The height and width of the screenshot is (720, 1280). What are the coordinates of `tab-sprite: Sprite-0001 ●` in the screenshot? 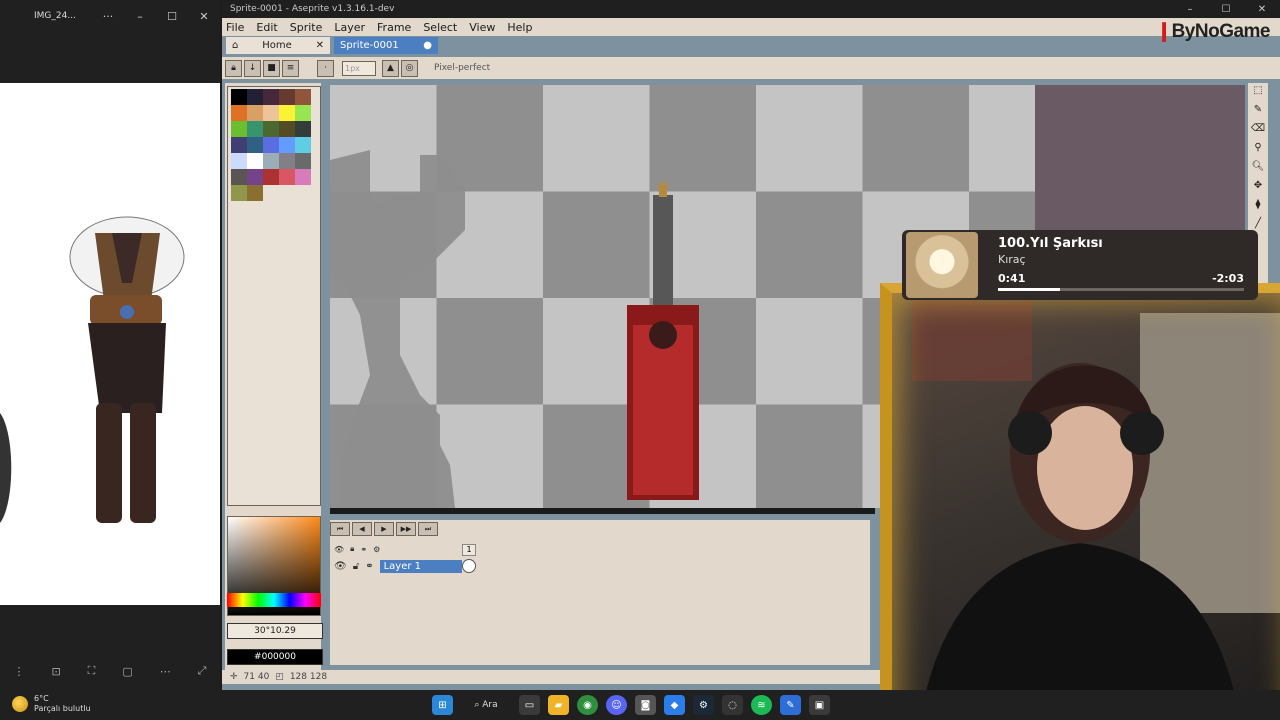 It's located at (386, 45).